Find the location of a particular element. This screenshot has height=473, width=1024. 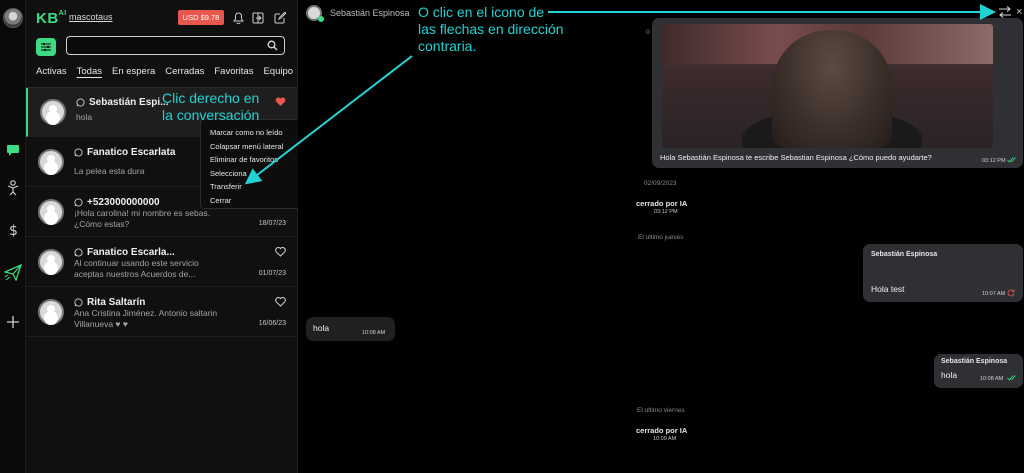

logo: KBAI is located at coordinates (51, 18).